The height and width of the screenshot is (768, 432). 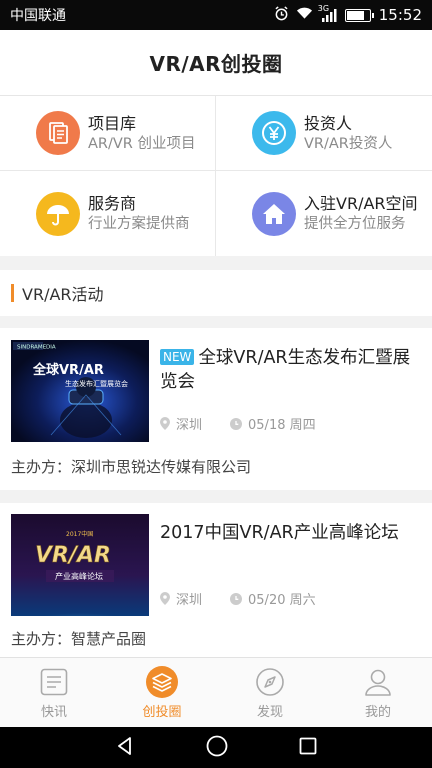 What do you see at coordinates (68, 370) in the screenshot?
I see `poster-title: 全球VR/AR` at bounding box center [68, 370].